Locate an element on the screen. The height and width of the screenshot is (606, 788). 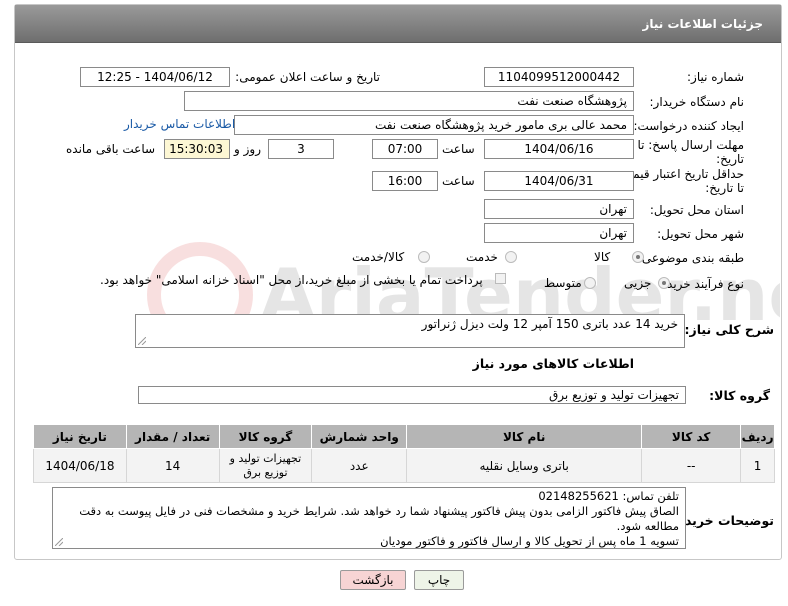
col-row: ردیف is located at coordinates (757, 436).